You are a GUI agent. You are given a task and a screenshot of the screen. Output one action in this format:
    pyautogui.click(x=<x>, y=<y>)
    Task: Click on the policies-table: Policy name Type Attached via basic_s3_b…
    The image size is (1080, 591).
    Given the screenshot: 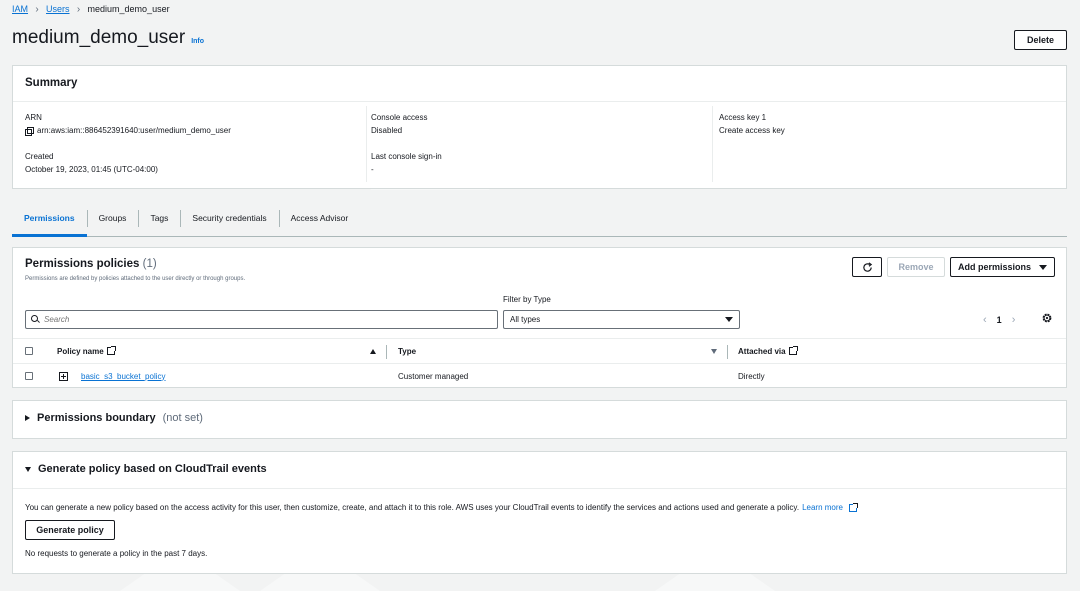 What is the action you would take?
    pyautogui.click(x=539, y=363)
    